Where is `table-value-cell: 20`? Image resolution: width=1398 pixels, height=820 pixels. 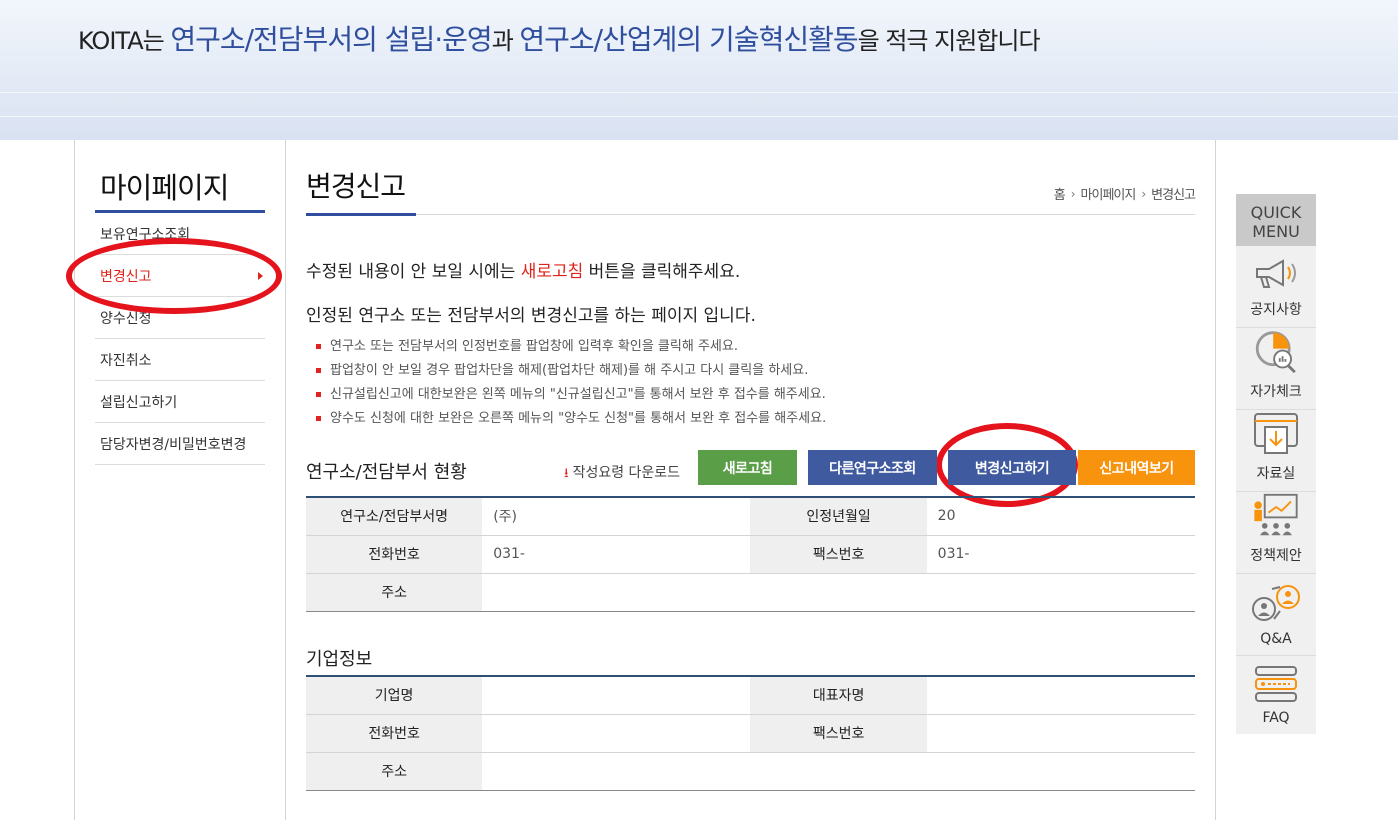
table-value-cell: 20 is located at coordinates (1060, 516).